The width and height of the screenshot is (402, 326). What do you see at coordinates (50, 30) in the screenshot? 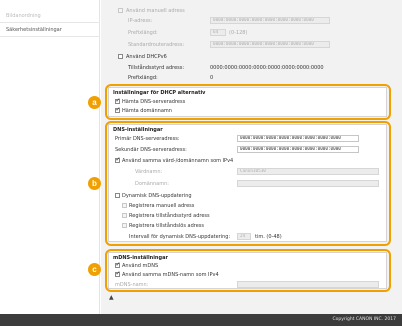
I see `sidebar-item-security-settings: Säkerhetsinställningar` at bounding box center [50, 30].